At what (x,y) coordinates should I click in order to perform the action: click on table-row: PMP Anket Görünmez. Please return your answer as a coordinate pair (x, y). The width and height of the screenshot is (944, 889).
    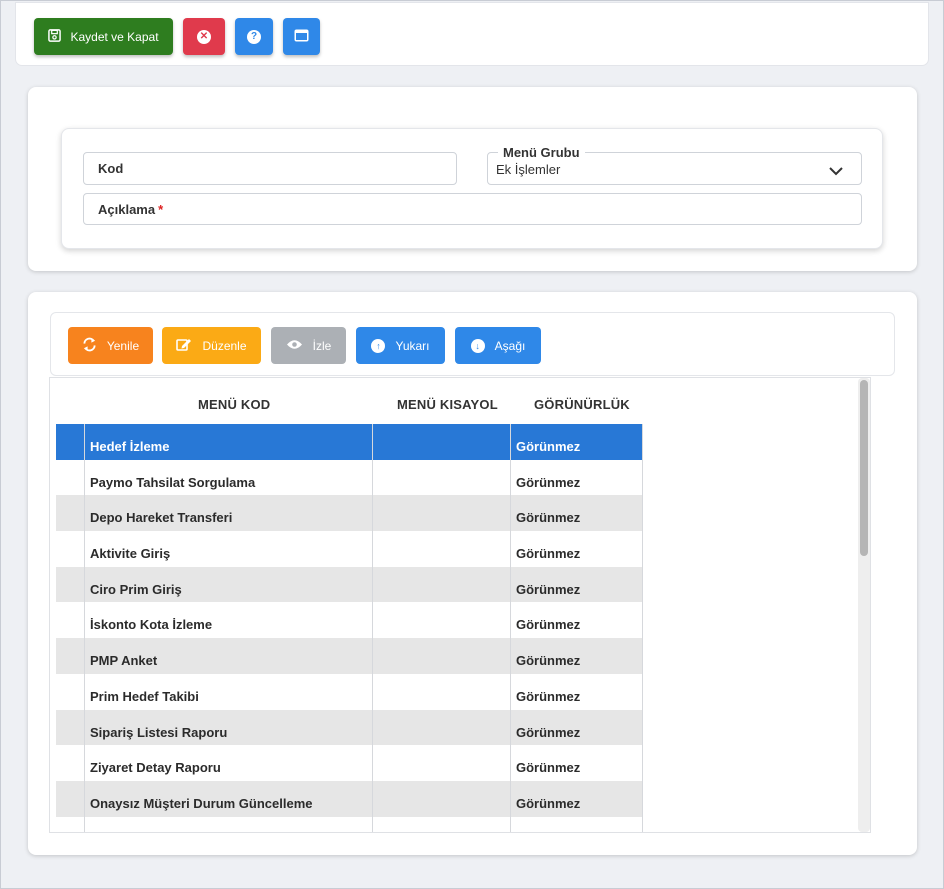
    Looking at the image, I should click on (349, 656).